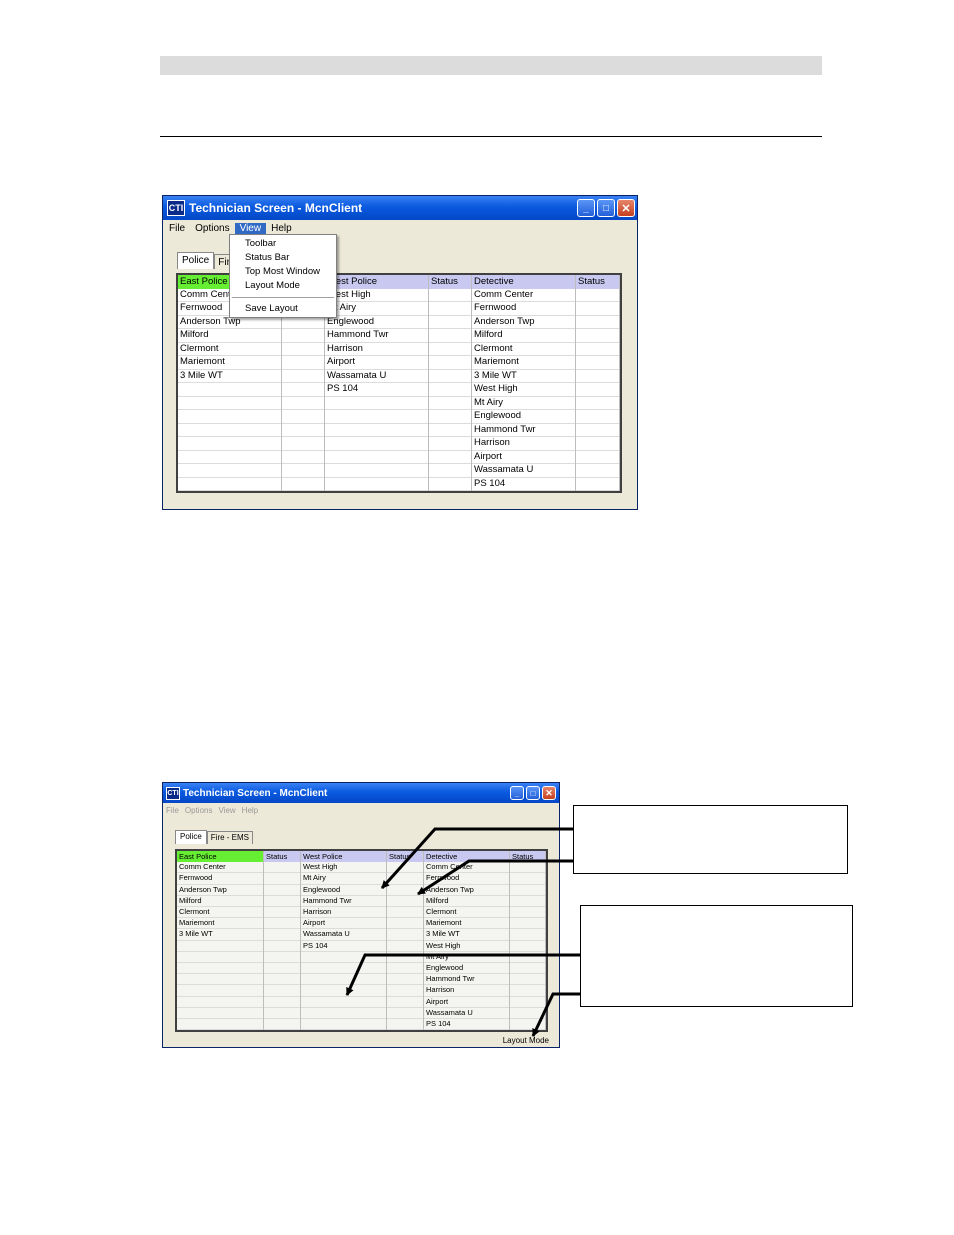  Describe the element at coordinates (495, 877) in the screenshot. I see `arrow-to-detective` at that location.